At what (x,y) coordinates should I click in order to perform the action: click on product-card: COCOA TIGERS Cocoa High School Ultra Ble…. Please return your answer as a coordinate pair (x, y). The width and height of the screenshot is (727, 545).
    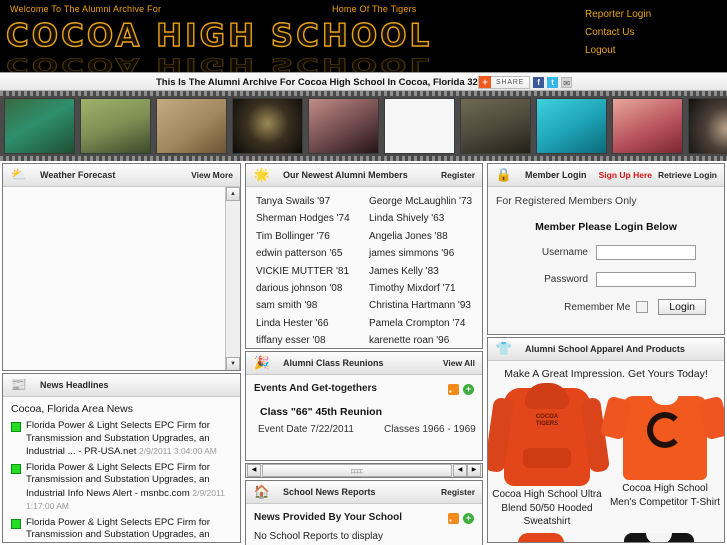
    Looking at the image, I should click on (549, 456).